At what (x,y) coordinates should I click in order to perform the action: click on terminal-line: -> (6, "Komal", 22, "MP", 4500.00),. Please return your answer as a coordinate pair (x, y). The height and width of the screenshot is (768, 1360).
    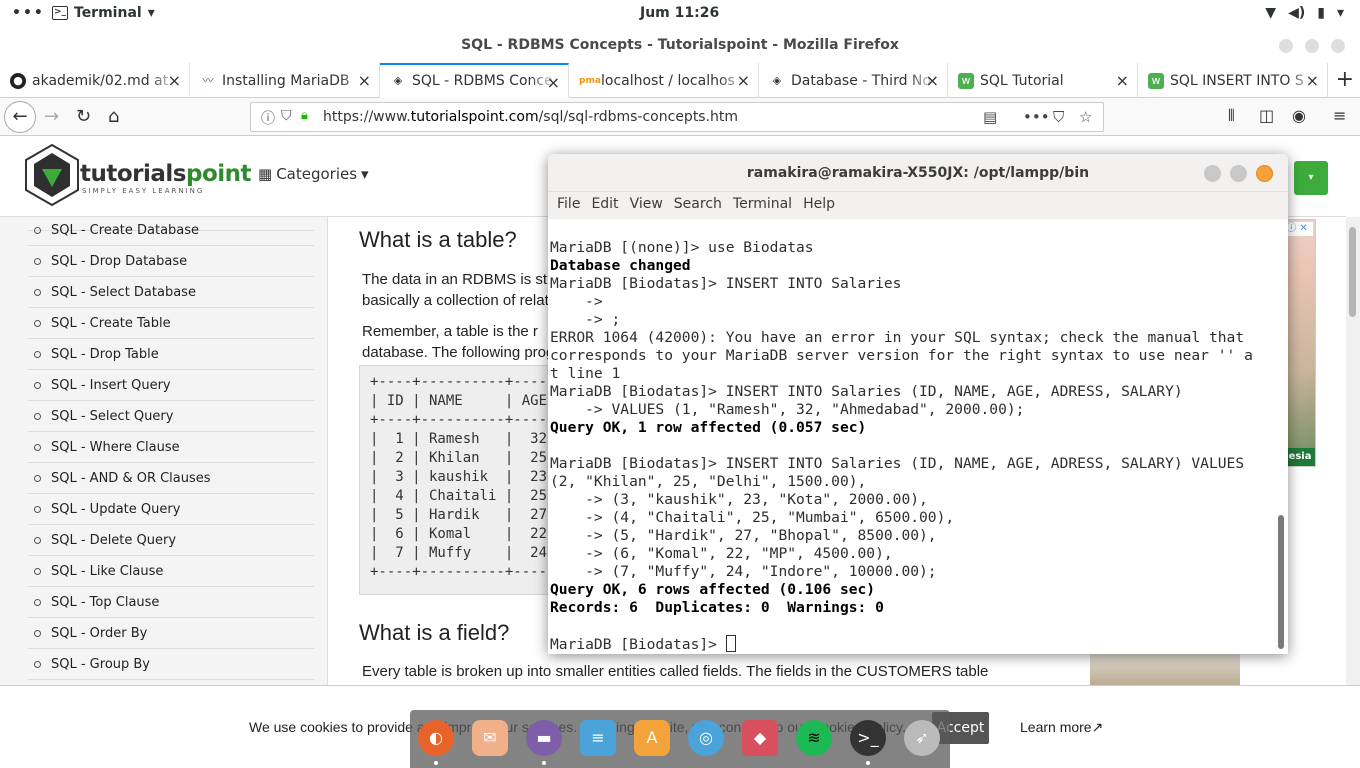
    Looking at the image, I should click on (721, 553).